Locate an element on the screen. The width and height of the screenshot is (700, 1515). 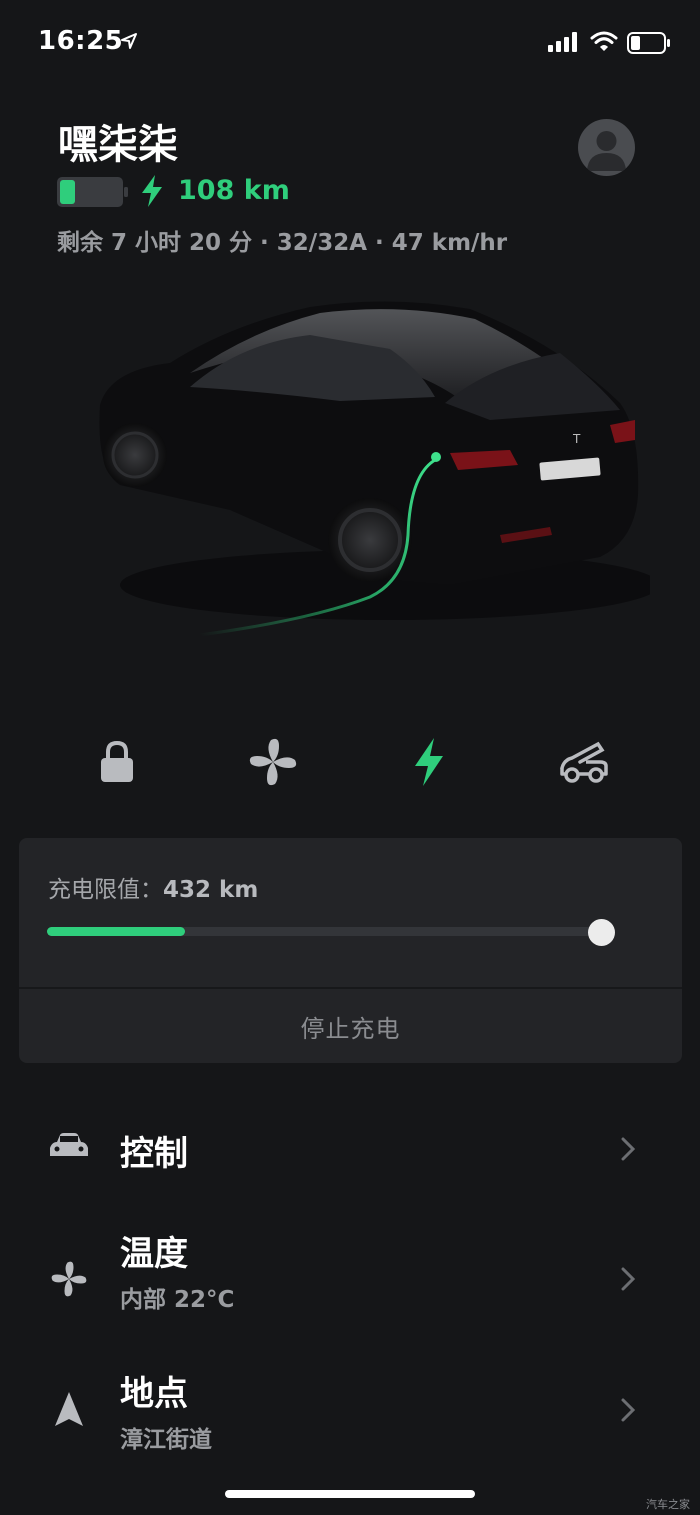
charge-limit-slider-thumb is located at coordinates (601, 932).